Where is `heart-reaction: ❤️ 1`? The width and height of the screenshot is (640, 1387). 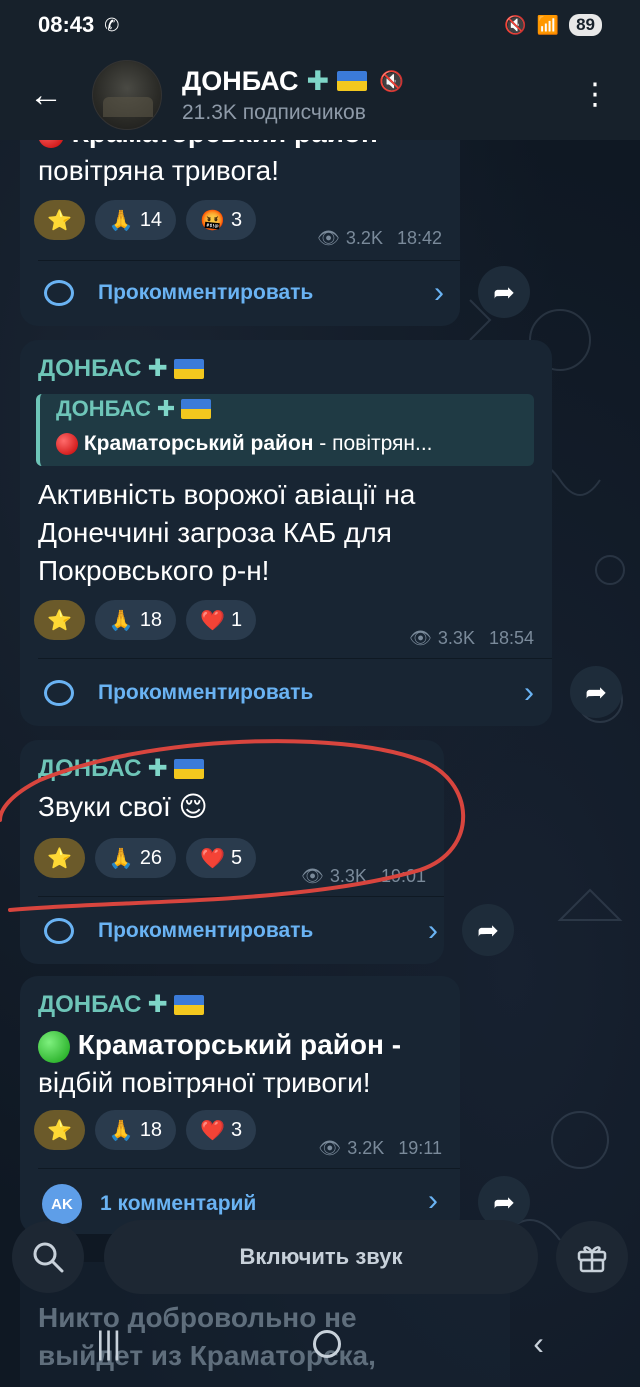 heart-reaction: ❤️ 1 is located at coordinates (221, 620).